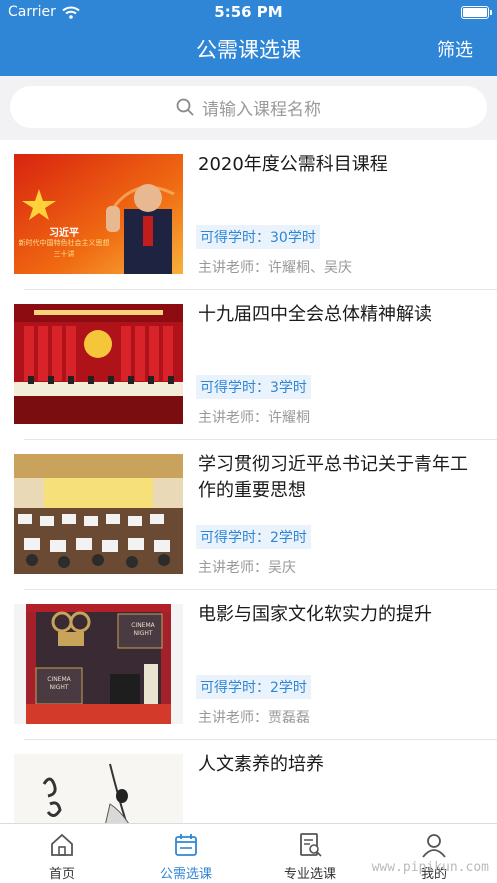  Describe the element at coordinates (59, 683) in the screenshot. I see `thumb-caption-2: CINEMA NIGHT` at that location.